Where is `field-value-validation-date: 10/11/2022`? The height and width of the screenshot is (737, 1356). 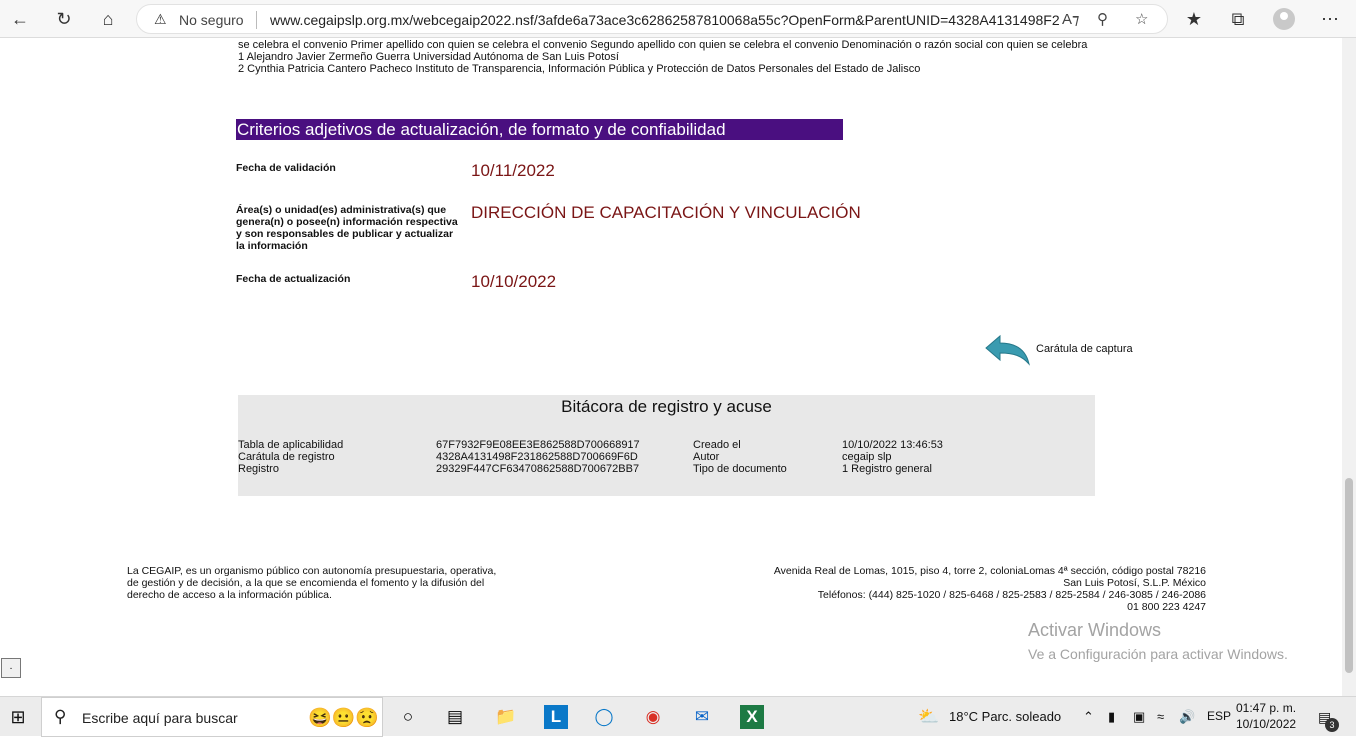 field-value-validation-date: 10/11/2022 is located at coordinates (513, 170).